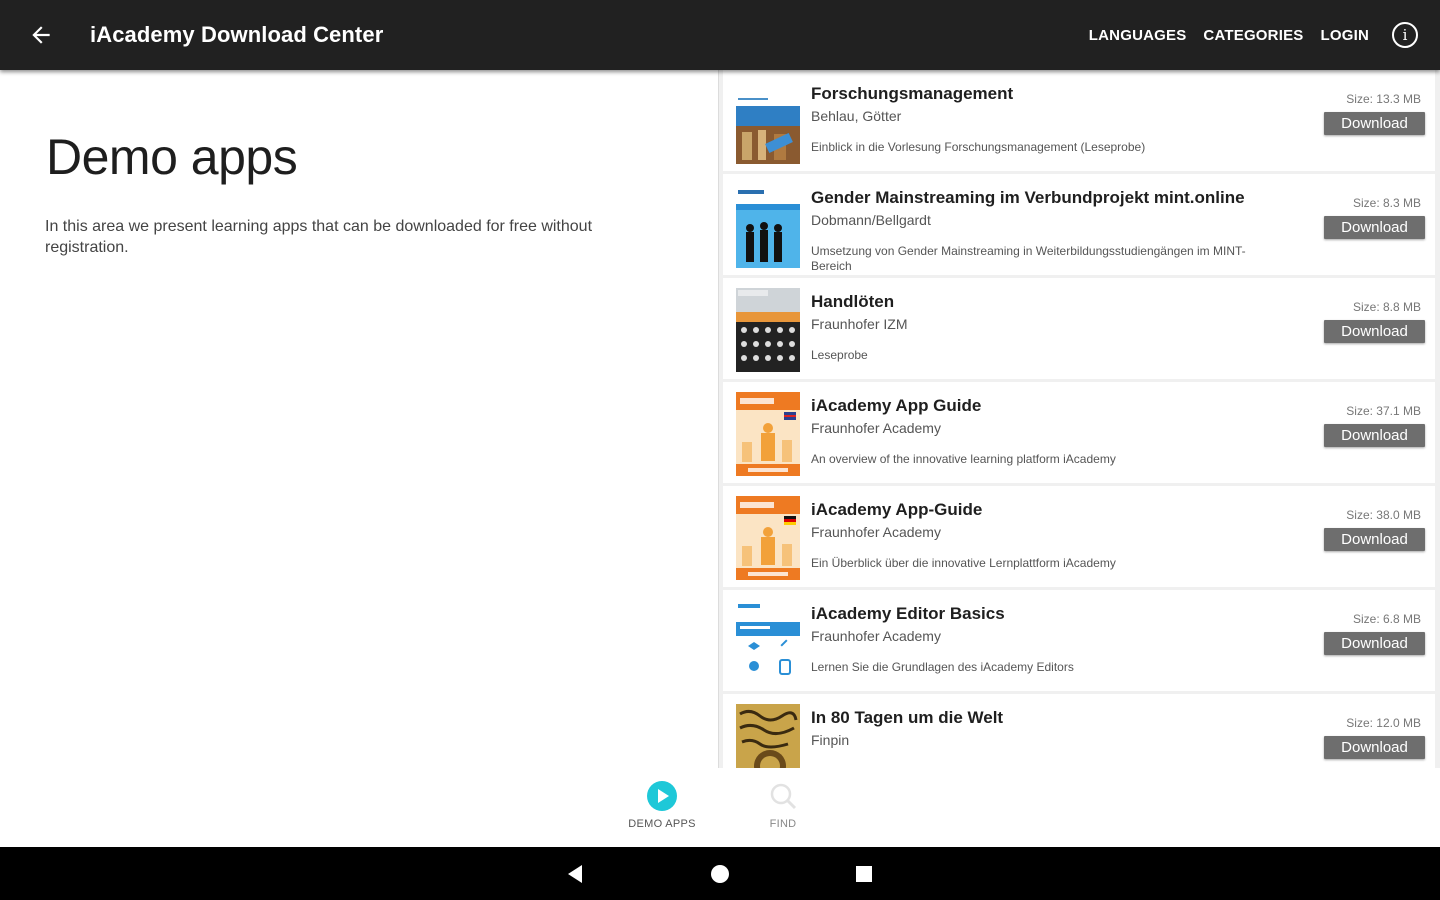 The width and height of the screenshot is (1440, 900). I want to click on bottom-navigation: DEMO APPS FIND, so click(720, 807).